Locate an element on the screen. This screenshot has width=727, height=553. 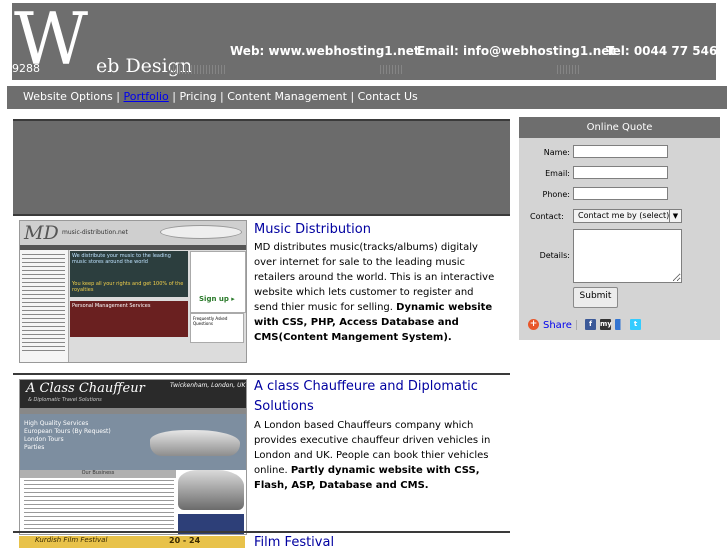
car-image-small is located at coordinates (211, 490).